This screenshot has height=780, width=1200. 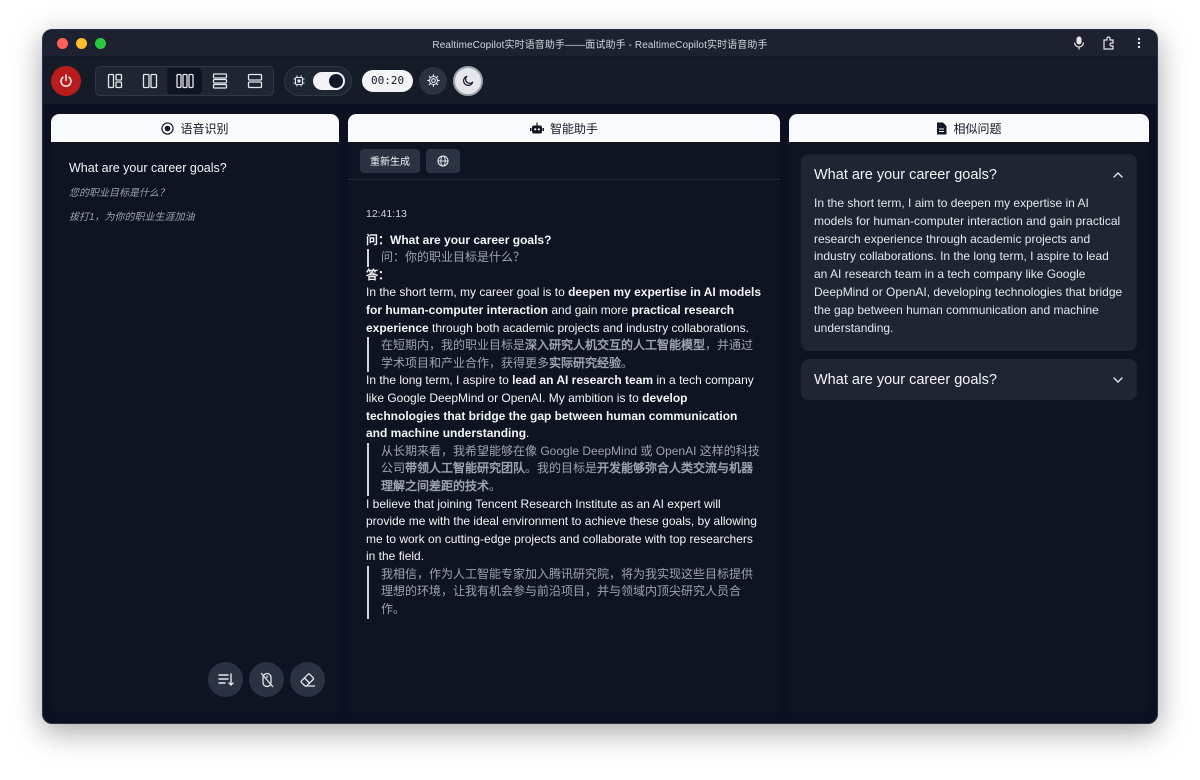 I want to click on document-icon, so click(x=942, y=128).